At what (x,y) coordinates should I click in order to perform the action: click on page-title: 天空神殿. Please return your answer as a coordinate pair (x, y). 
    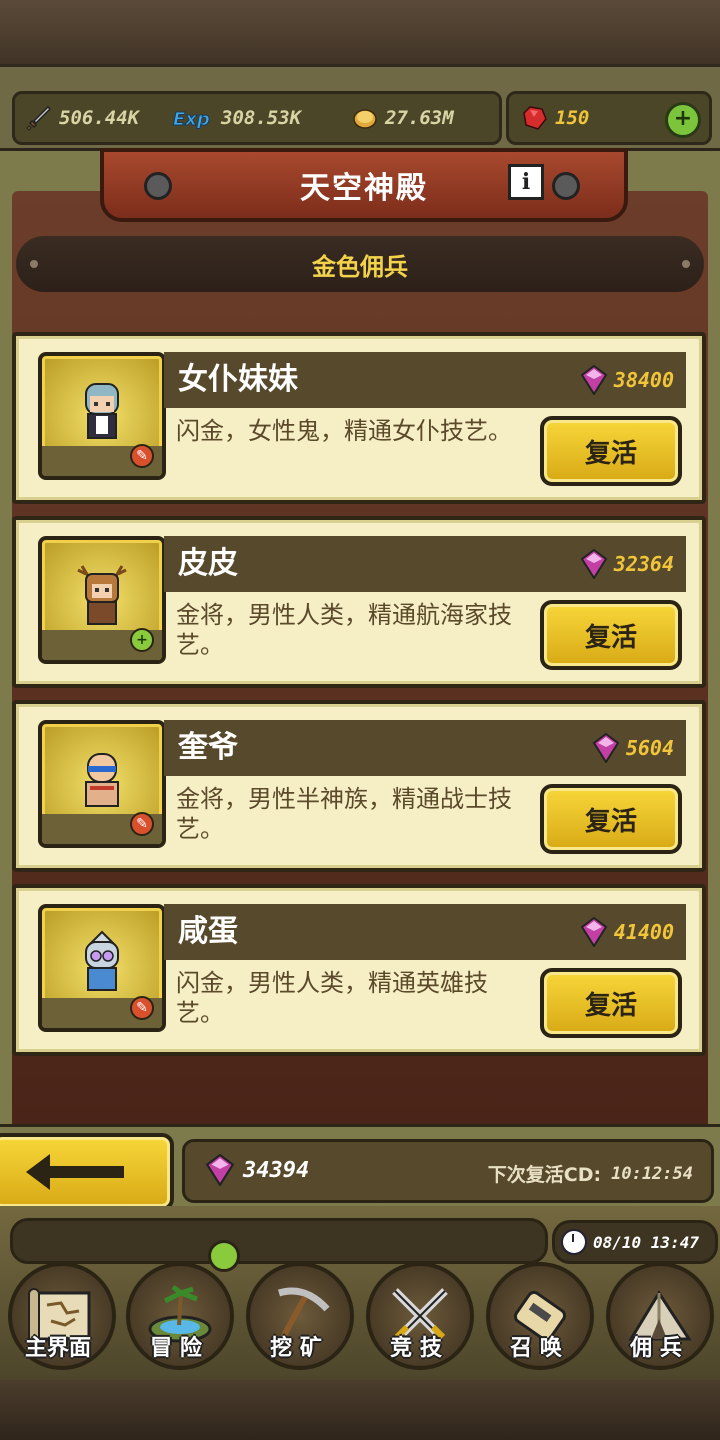
    Looking at the image, I should click on (364, 188).